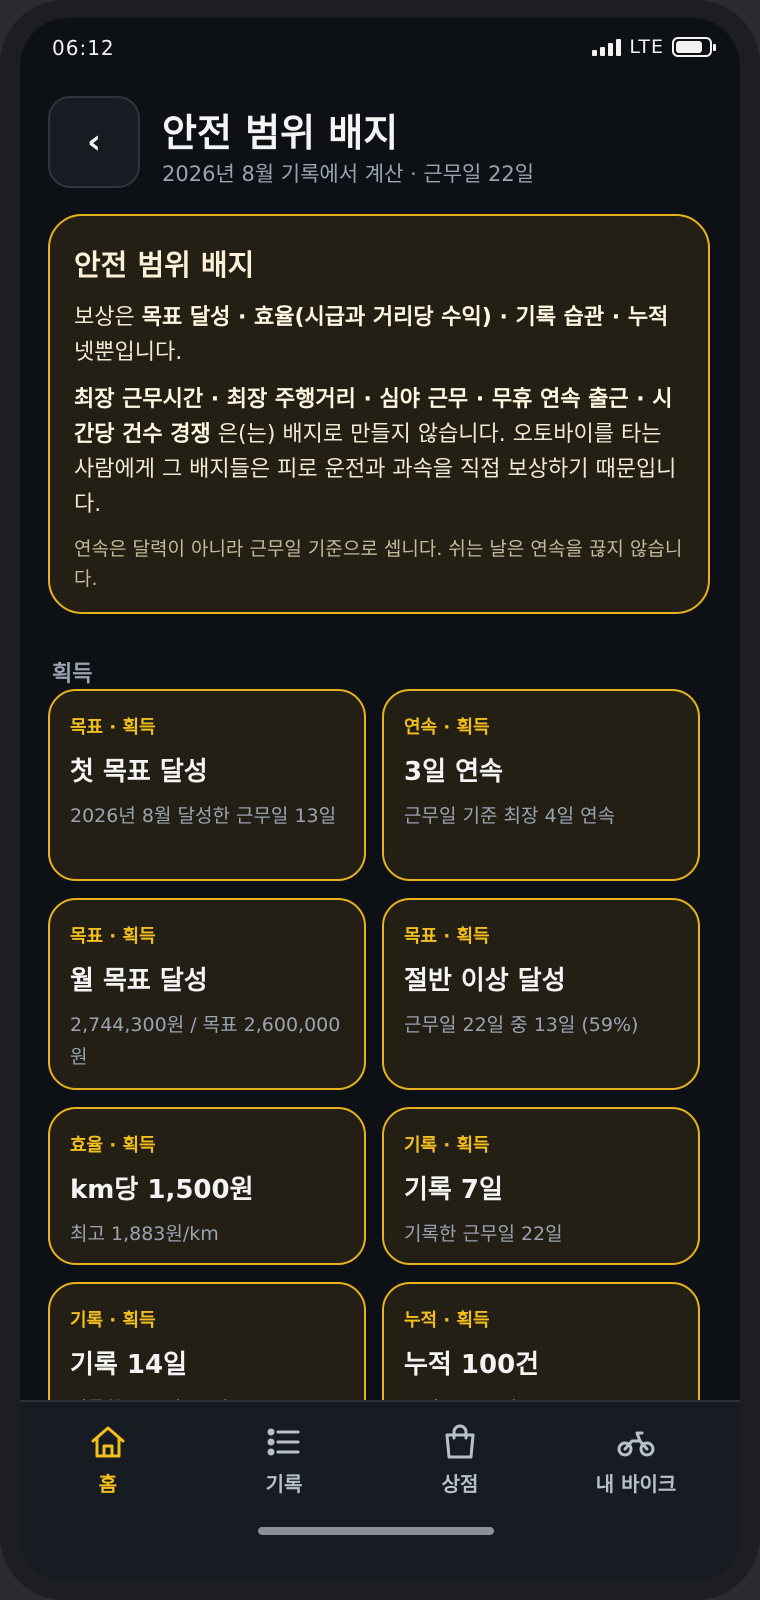 This screenshot has height=1600, width=760. I want to click on page-subtitle: 2026년 8월 기록에서 계산 · 근무일 22일, so click(348, 174).